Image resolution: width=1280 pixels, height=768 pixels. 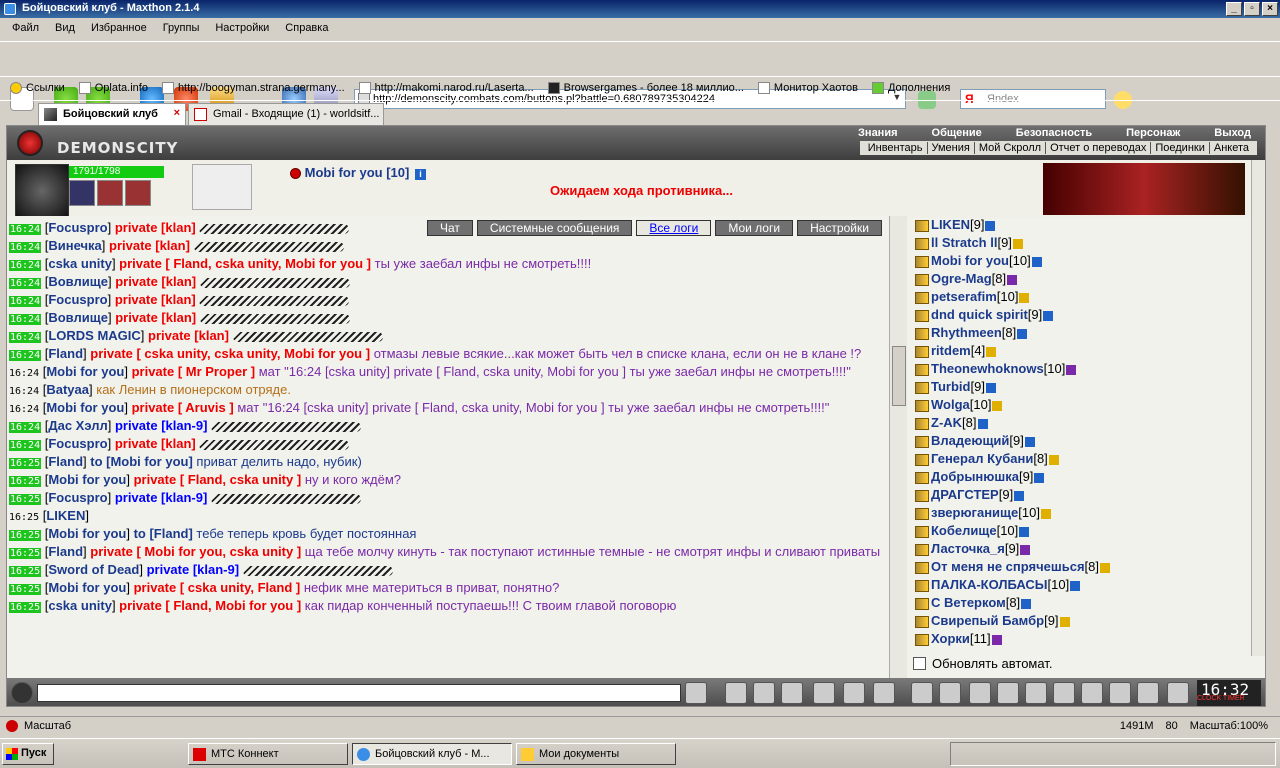 I want to click on user-name: Rhythmeen, so click(x=966, y=332).